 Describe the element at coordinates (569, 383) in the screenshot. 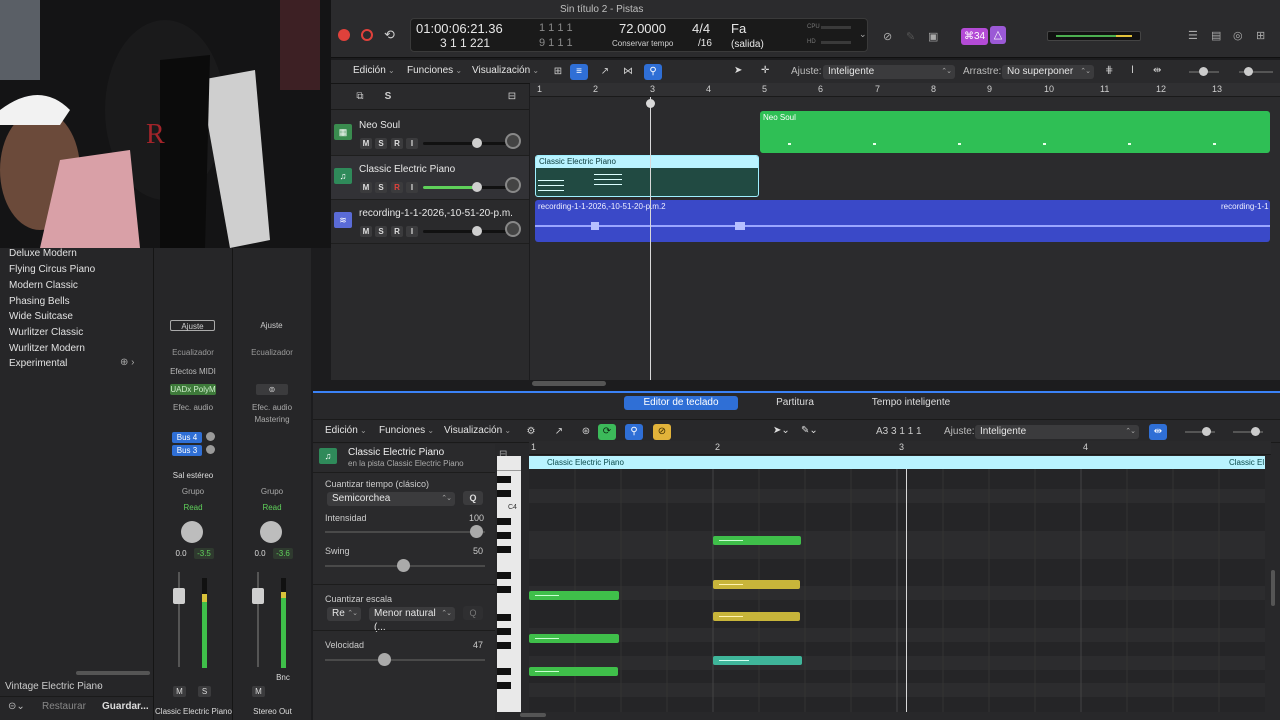

I see `horizontal-scrollbar` at that location.